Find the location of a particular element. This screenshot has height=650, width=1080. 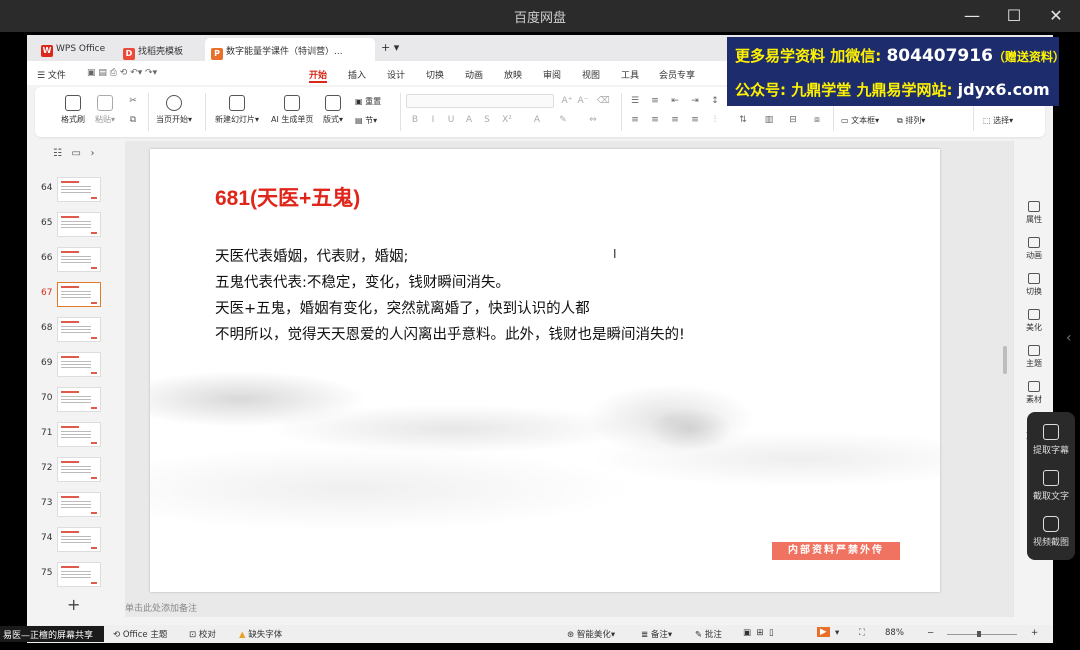

smartart-icon: ⧈ is located at coordinates (817, 120).